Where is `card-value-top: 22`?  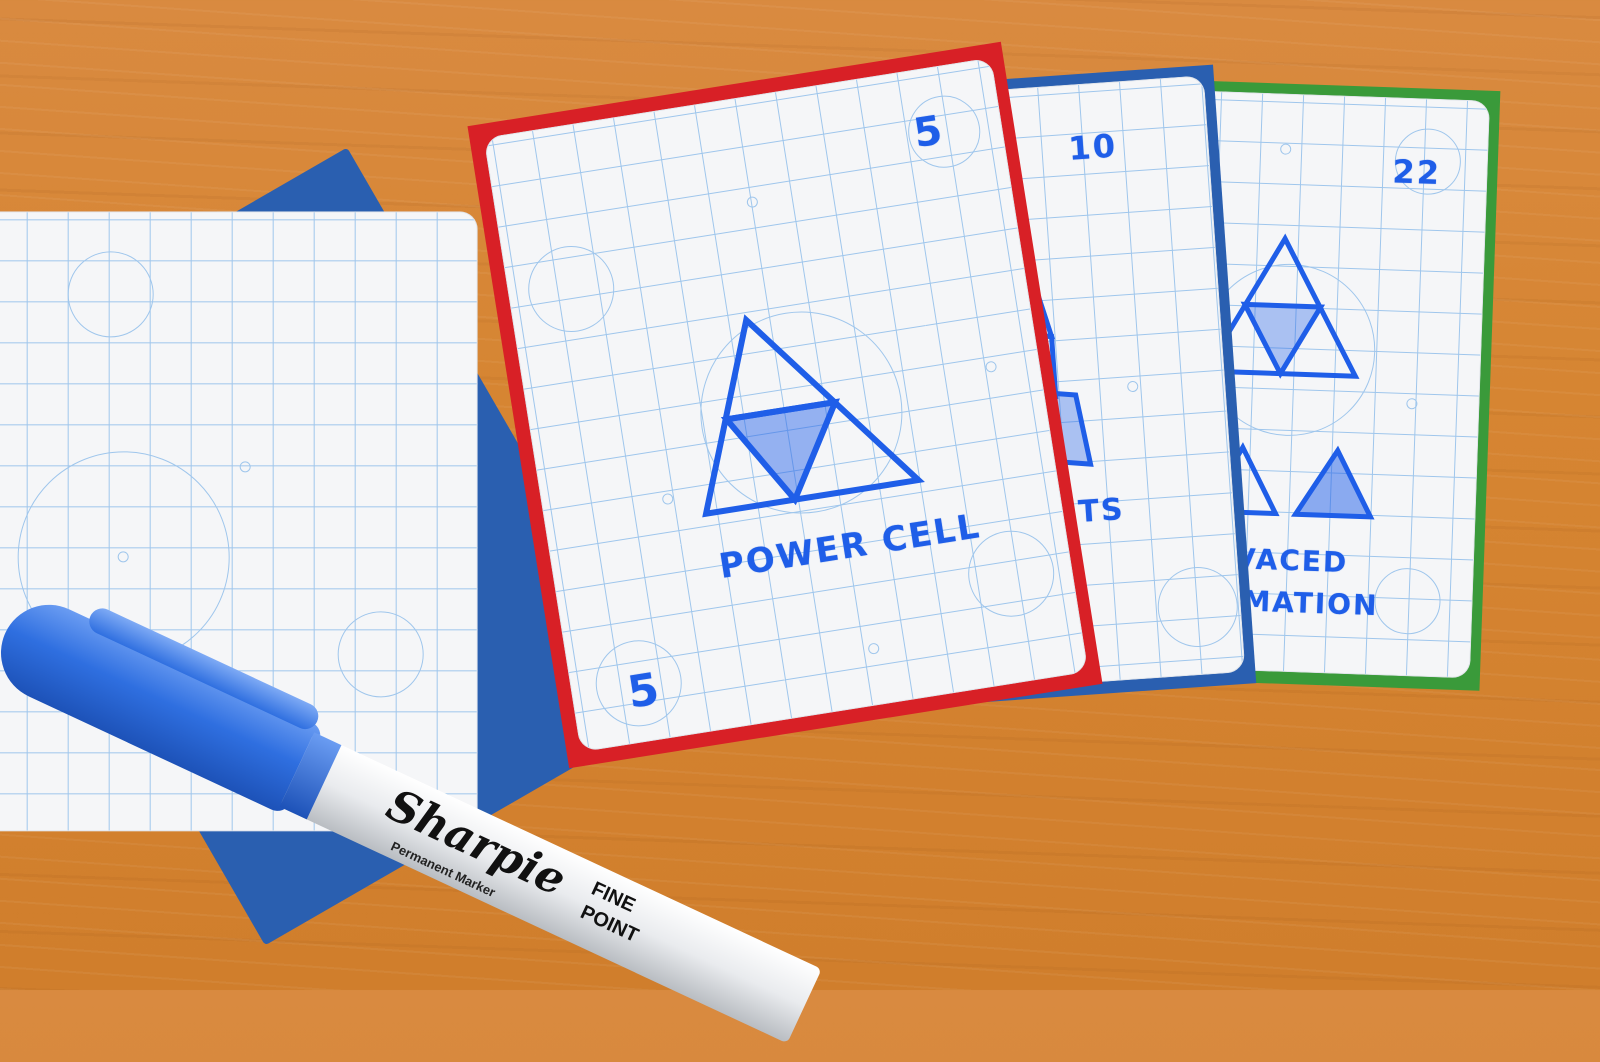 card-value-top: 22 is located at coordinates (1416, 172).